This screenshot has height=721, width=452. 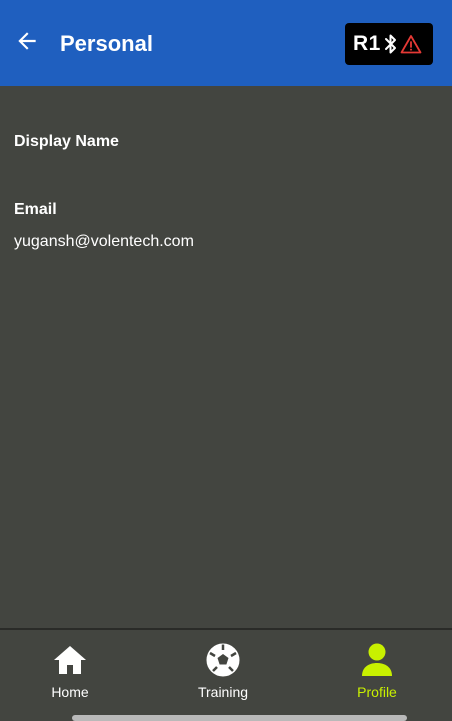 What do you see at coordinates (239, 718) in the screenshot?
I see `home-indicator-bar` at bounding box center [239, 718].